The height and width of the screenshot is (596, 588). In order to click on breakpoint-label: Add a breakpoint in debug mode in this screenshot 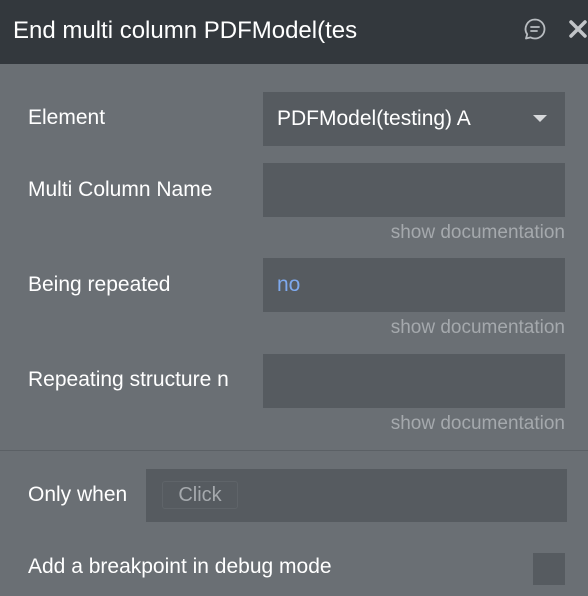, I will do `click(180, 566)`.